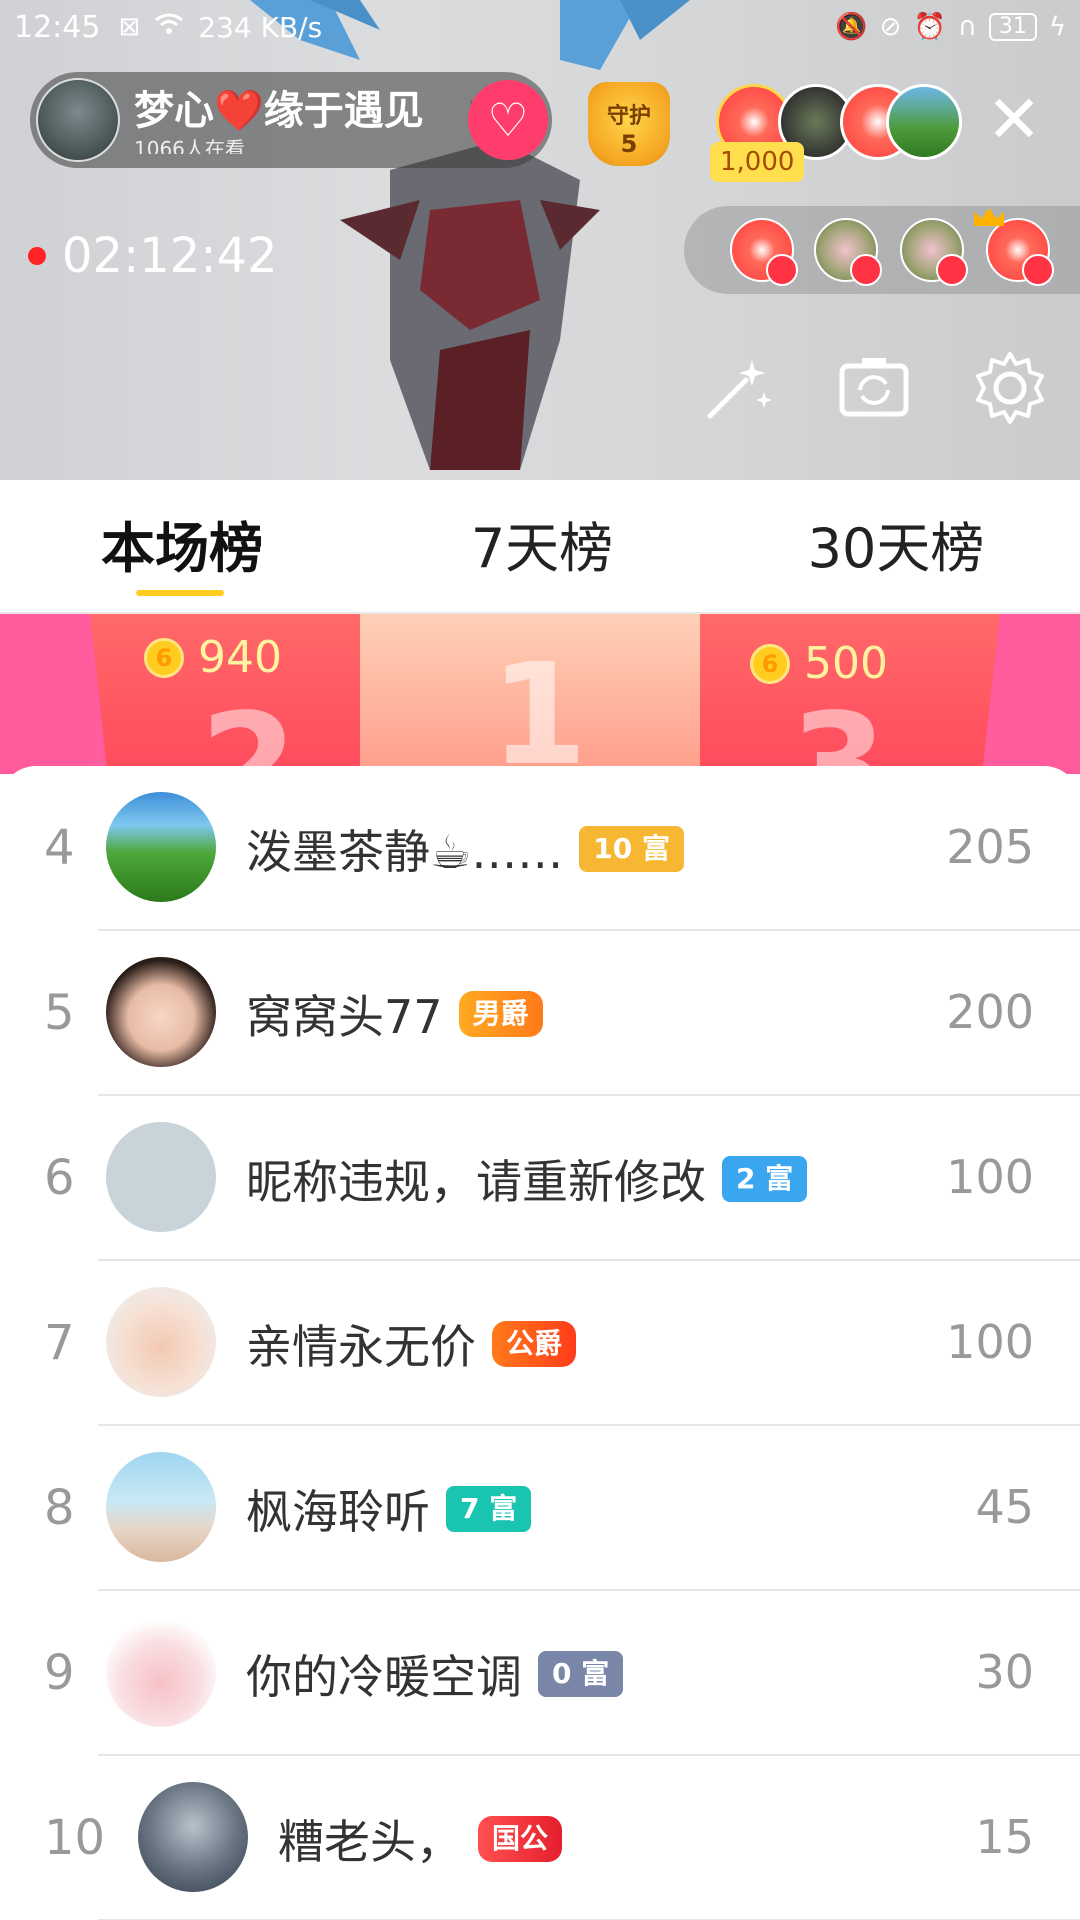 The image size is (1080, 1920). I want to click on guard-label: 守护, so click(628, 116).